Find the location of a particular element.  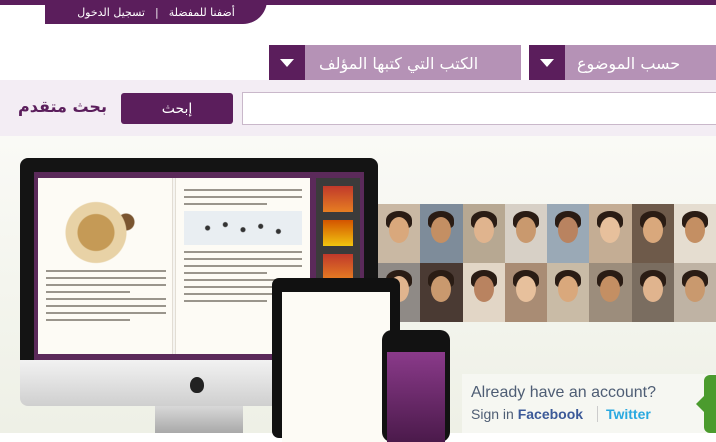

search-button: إبحث is located at coordinates (177, 108).